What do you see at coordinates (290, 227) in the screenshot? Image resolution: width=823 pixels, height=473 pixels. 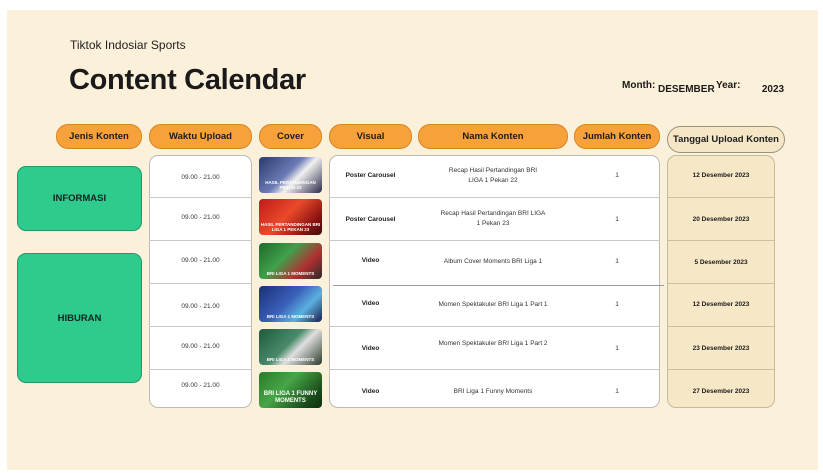 I see `row-2-cover-caption: HASIL PERTANDINGAN BRI LIGA 1 PEKAN 23` at bounding box center [290, 227].